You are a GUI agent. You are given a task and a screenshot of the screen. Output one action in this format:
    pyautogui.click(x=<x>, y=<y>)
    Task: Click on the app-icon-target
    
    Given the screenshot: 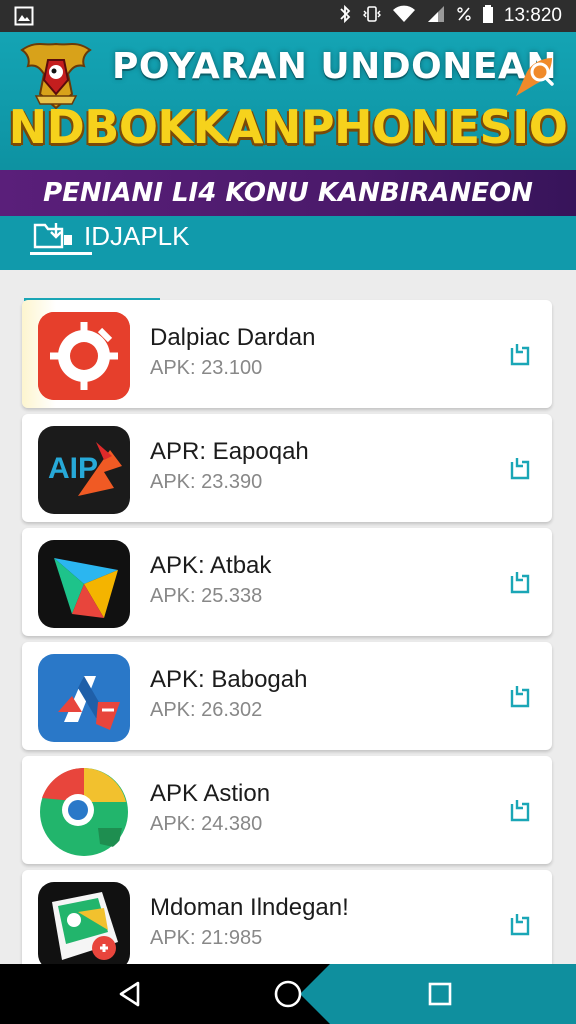 What is the action you would take?
    pyautogui.click(x=84, y=356)
    